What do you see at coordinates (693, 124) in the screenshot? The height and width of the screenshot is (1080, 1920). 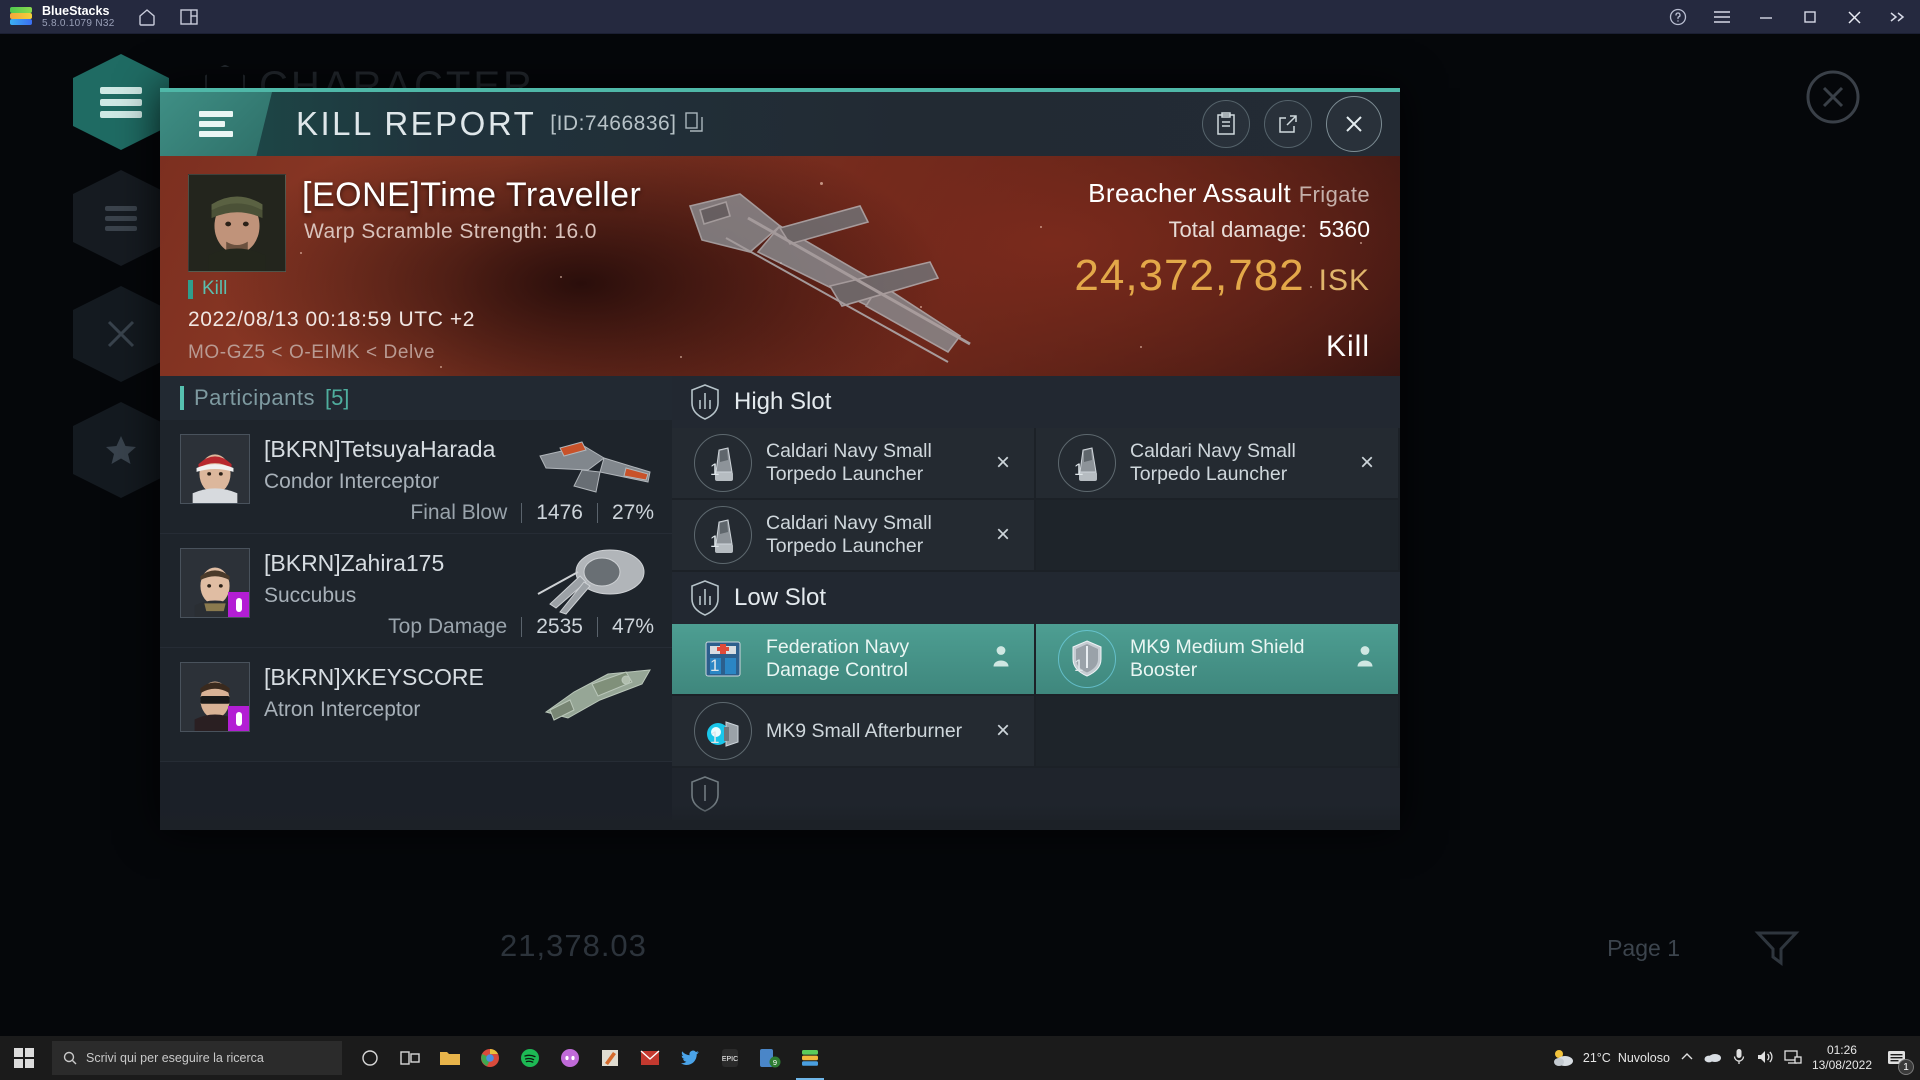 I see `copy-icon` at bounding box center [693, 124].